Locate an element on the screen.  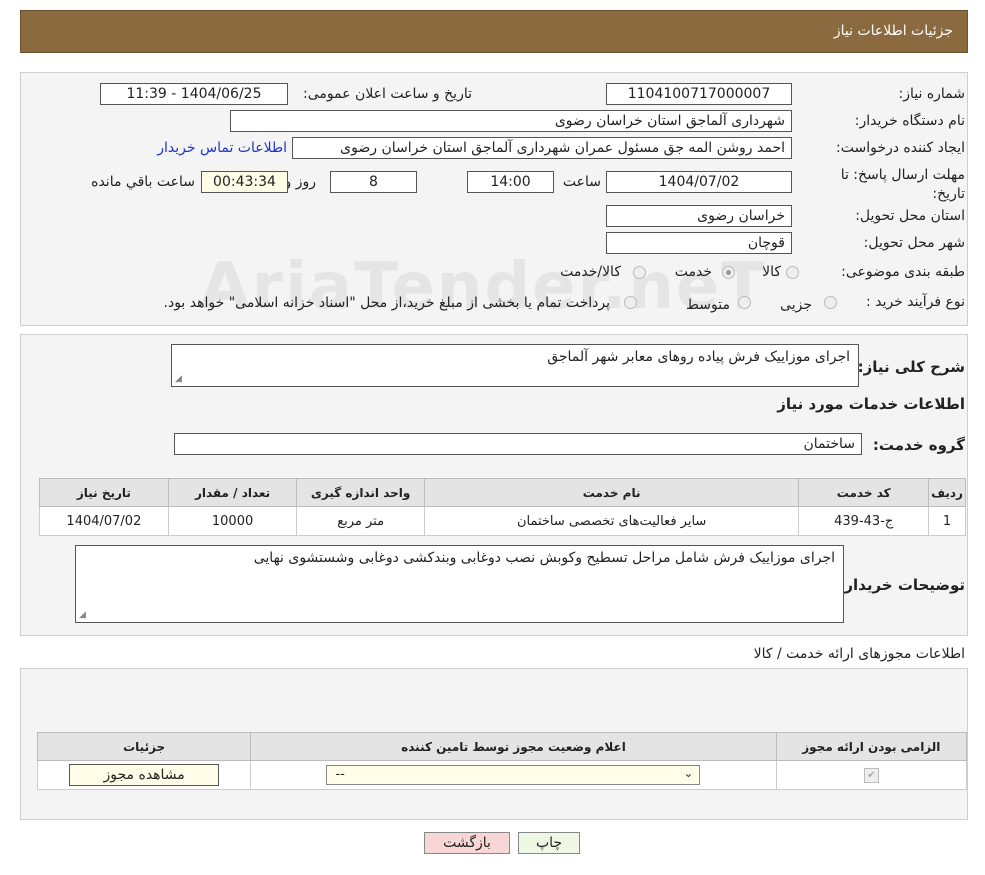
city-field: قوچان is located at coordinates (699, 243).